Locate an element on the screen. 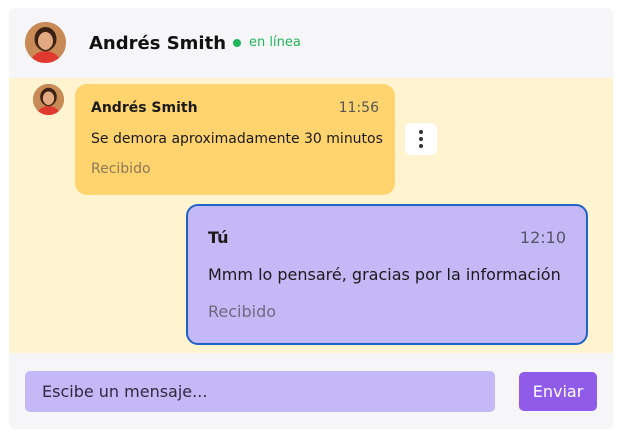 This screenshot has width=620, height=433. message-options-button is located at coordinates (421, 139).